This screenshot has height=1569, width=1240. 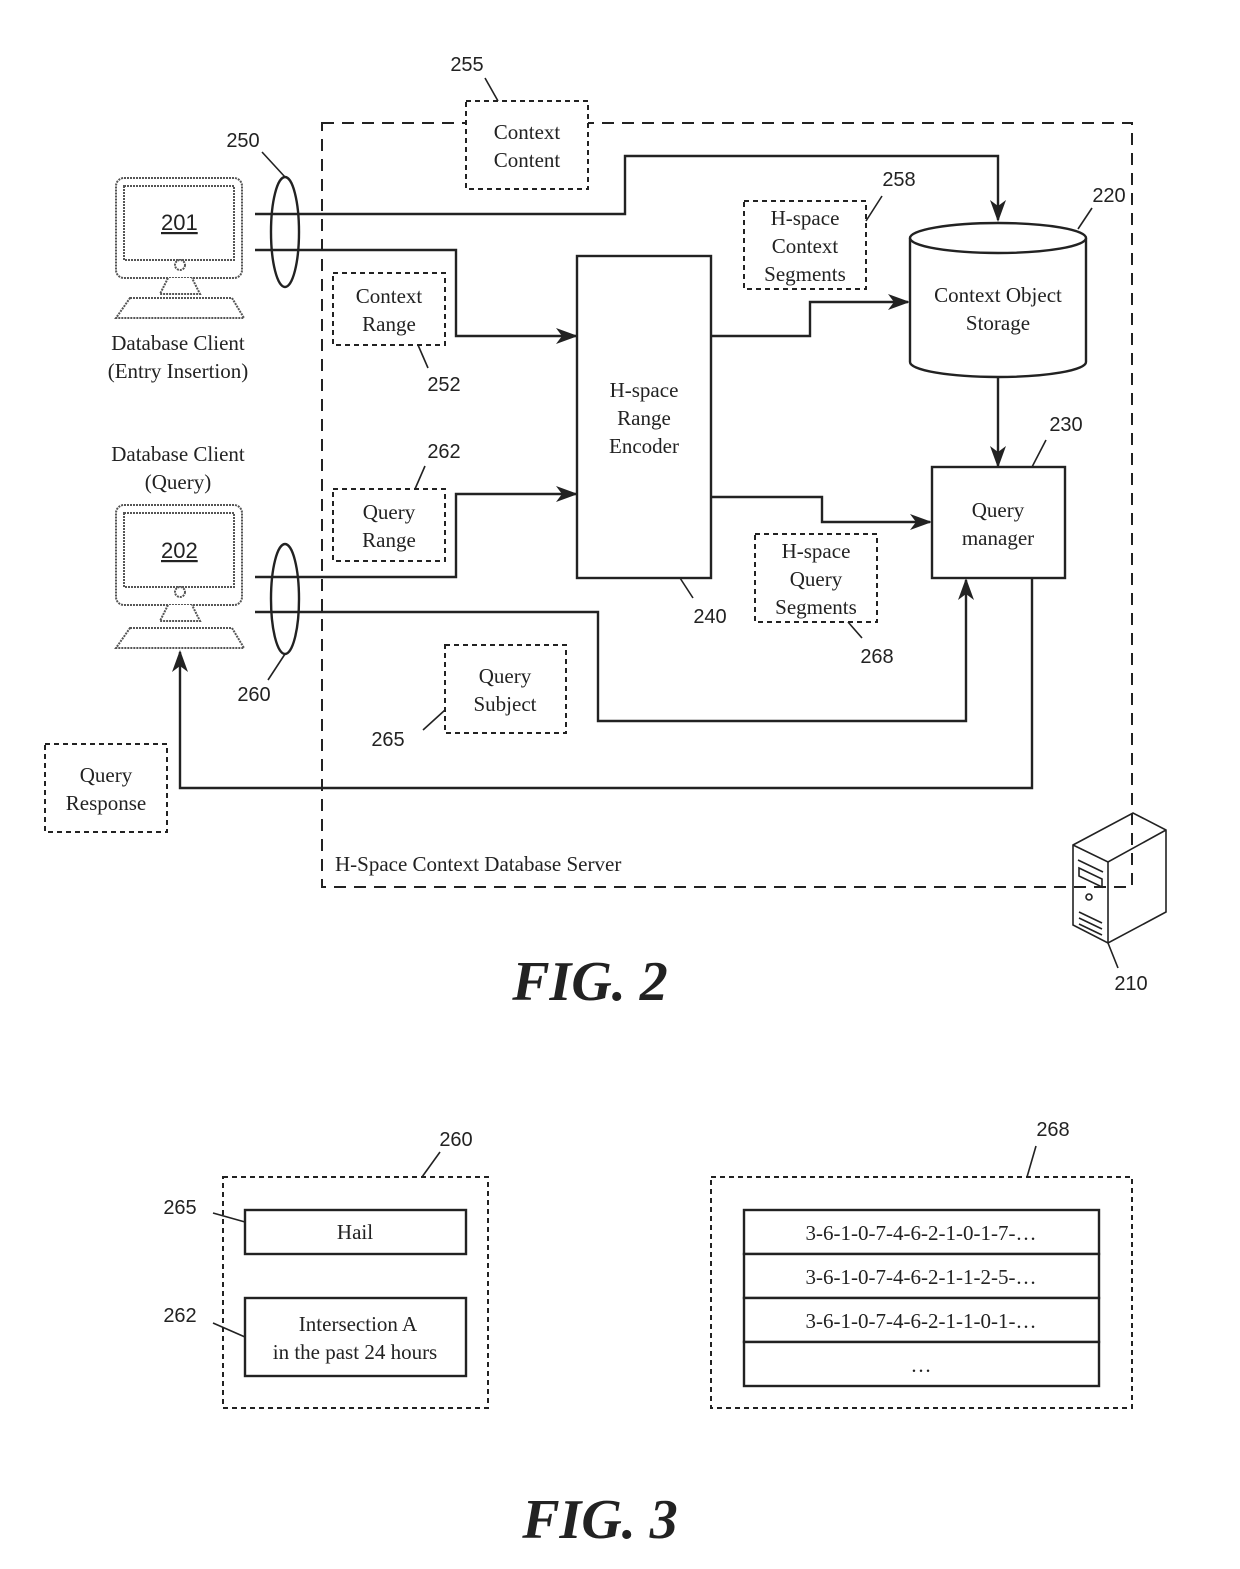 I want to click on arrow-encoder-to-query-manager, so click(x=822, y=512).